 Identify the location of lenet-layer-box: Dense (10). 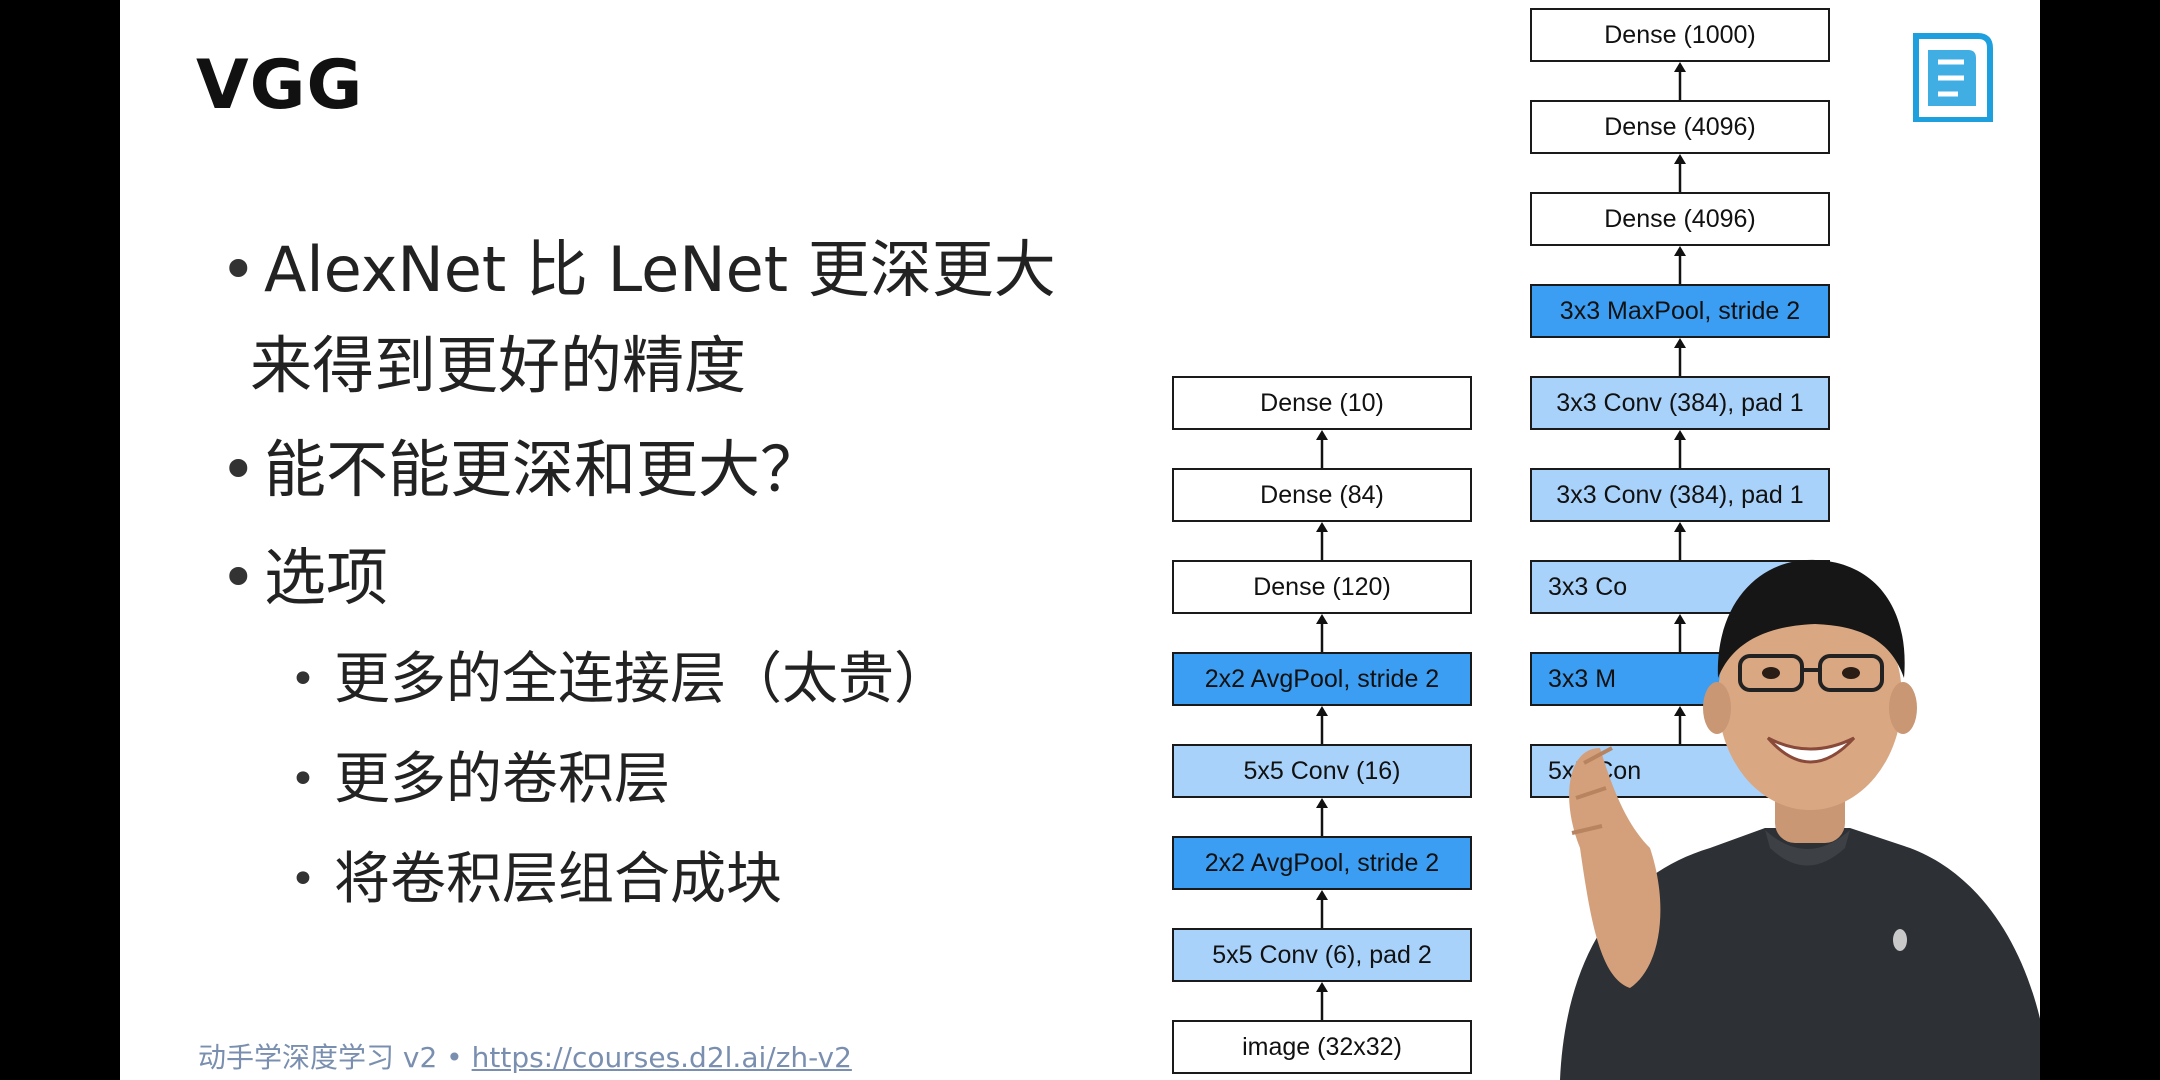
(1322, 403).